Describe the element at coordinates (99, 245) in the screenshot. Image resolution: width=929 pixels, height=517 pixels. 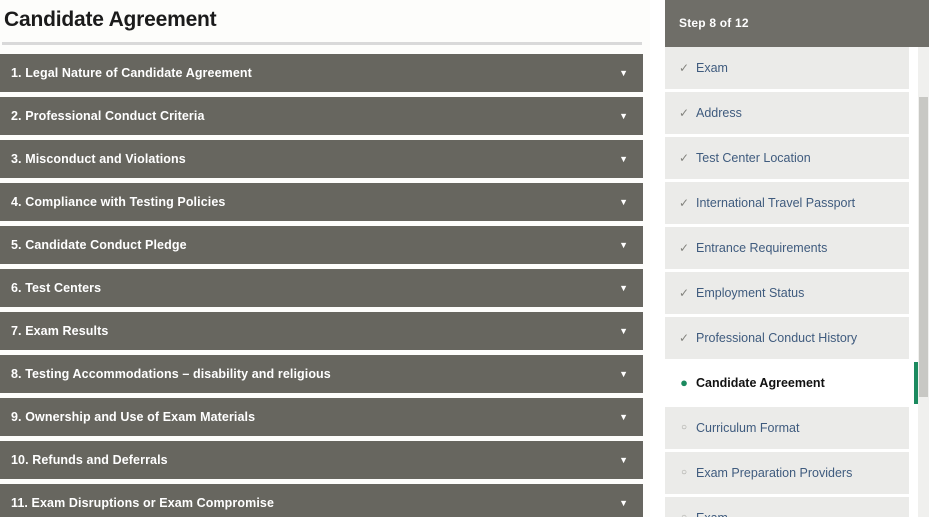
I see `accordion-section-label: 5. Candidate Conduct Pledge` at that location.